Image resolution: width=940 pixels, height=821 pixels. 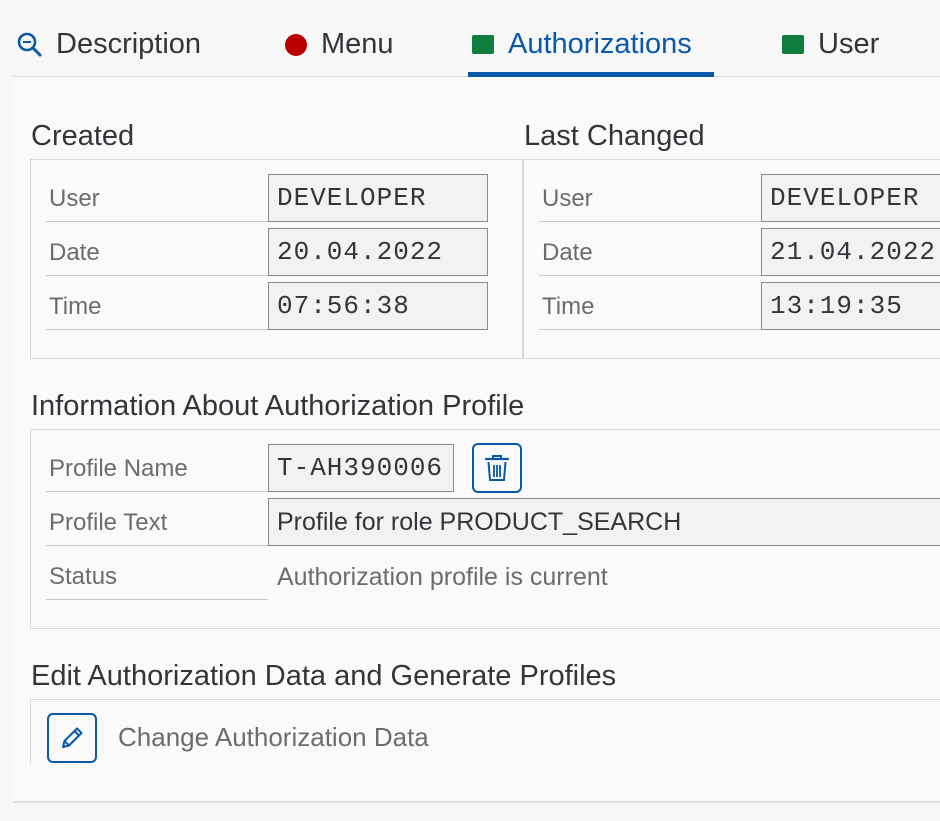 What do you see at coordinates (850, 306) in the screenshot?
I see `last-changed-time-field: 13:19:35` at bounding box center [850, 306].